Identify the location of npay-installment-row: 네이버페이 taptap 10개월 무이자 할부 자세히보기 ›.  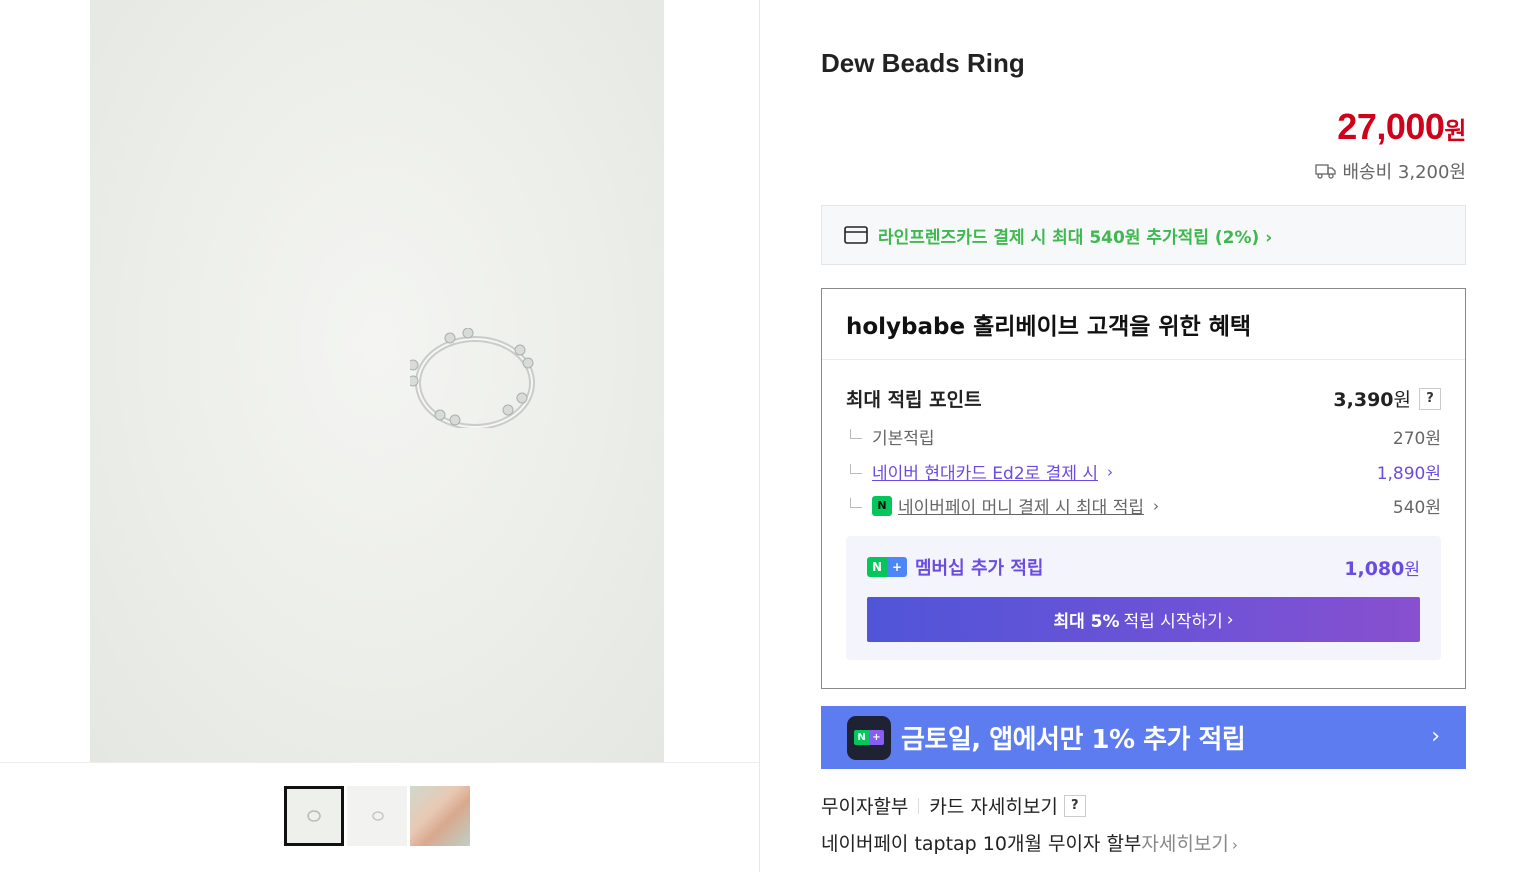
(1029, 842).